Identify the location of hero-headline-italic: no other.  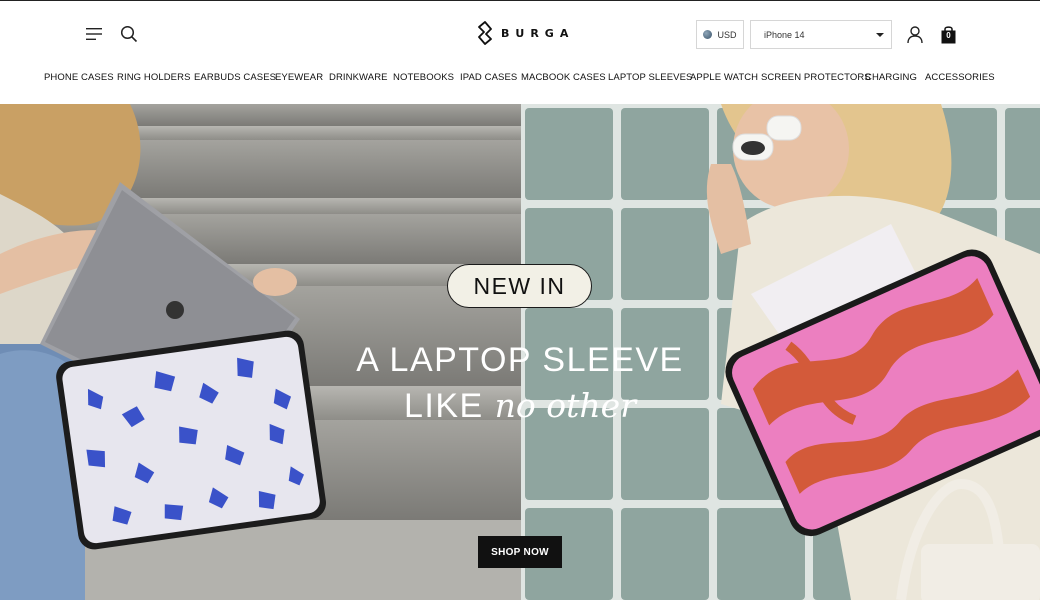
(565, 405).